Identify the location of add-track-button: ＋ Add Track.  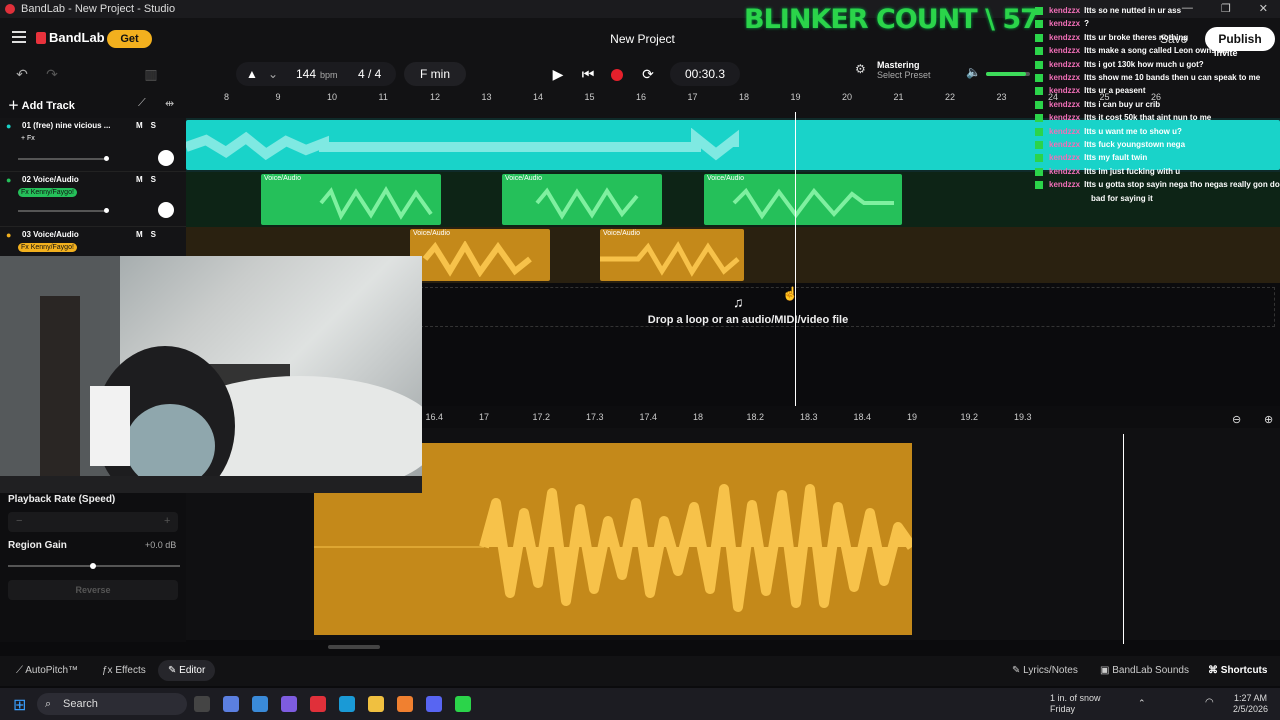
(41, 105).